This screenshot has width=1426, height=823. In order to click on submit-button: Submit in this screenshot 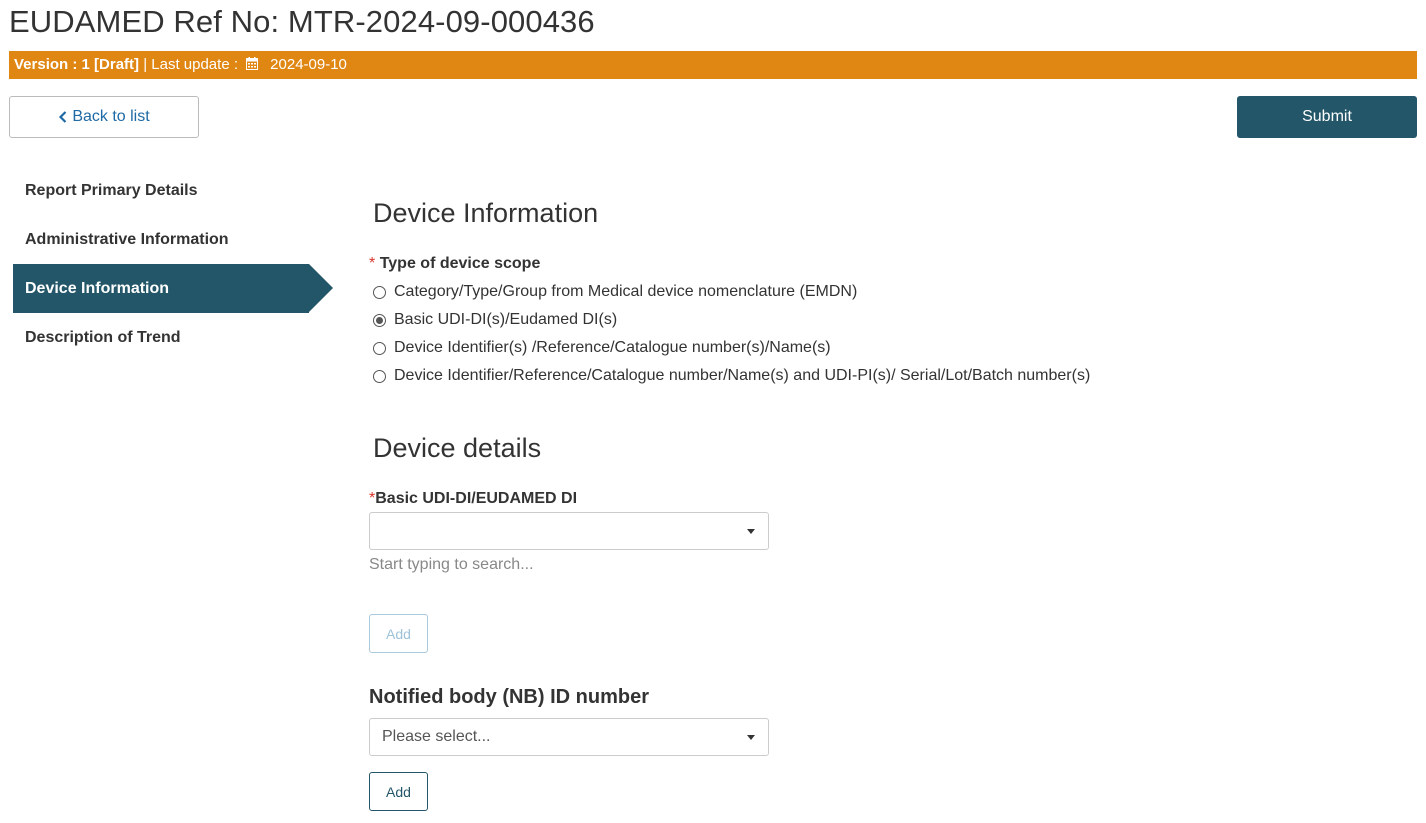, I will do `click(1327, 117)`.